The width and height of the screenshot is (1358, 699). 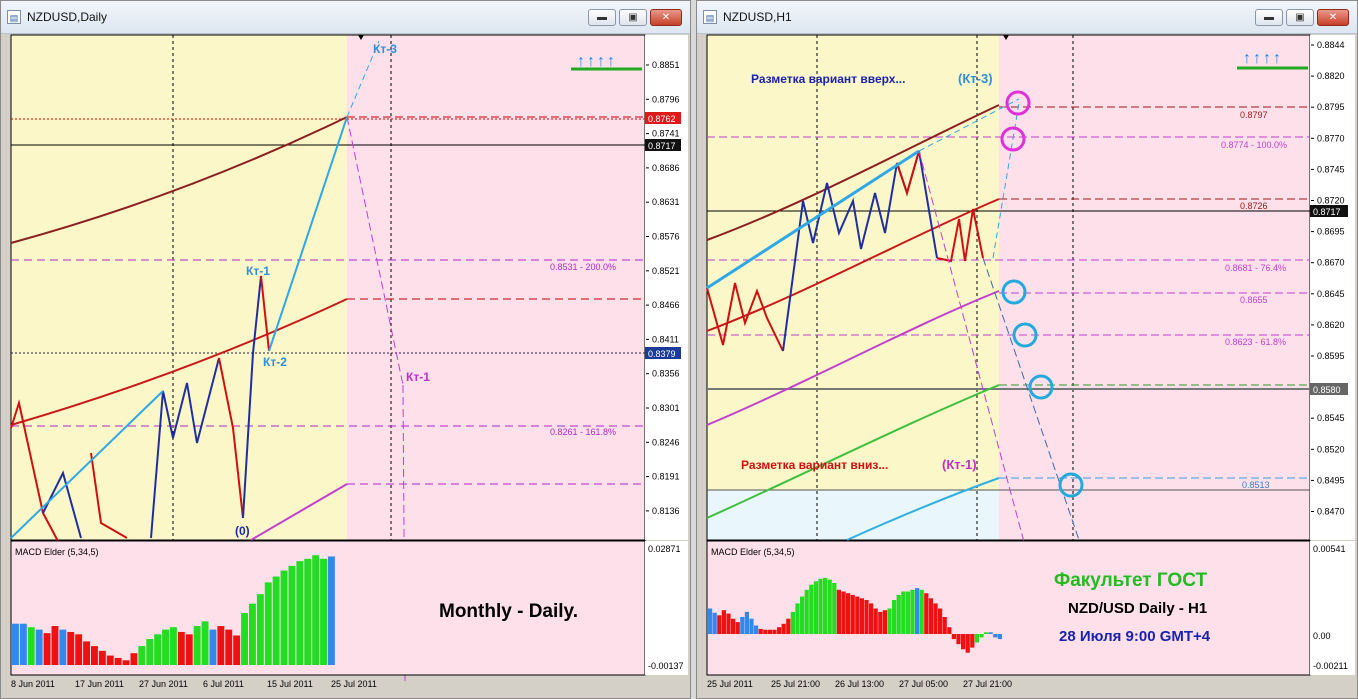 I want to click on level-200-label: 0.8531 - 200.0%, so click(x=583, y=267).